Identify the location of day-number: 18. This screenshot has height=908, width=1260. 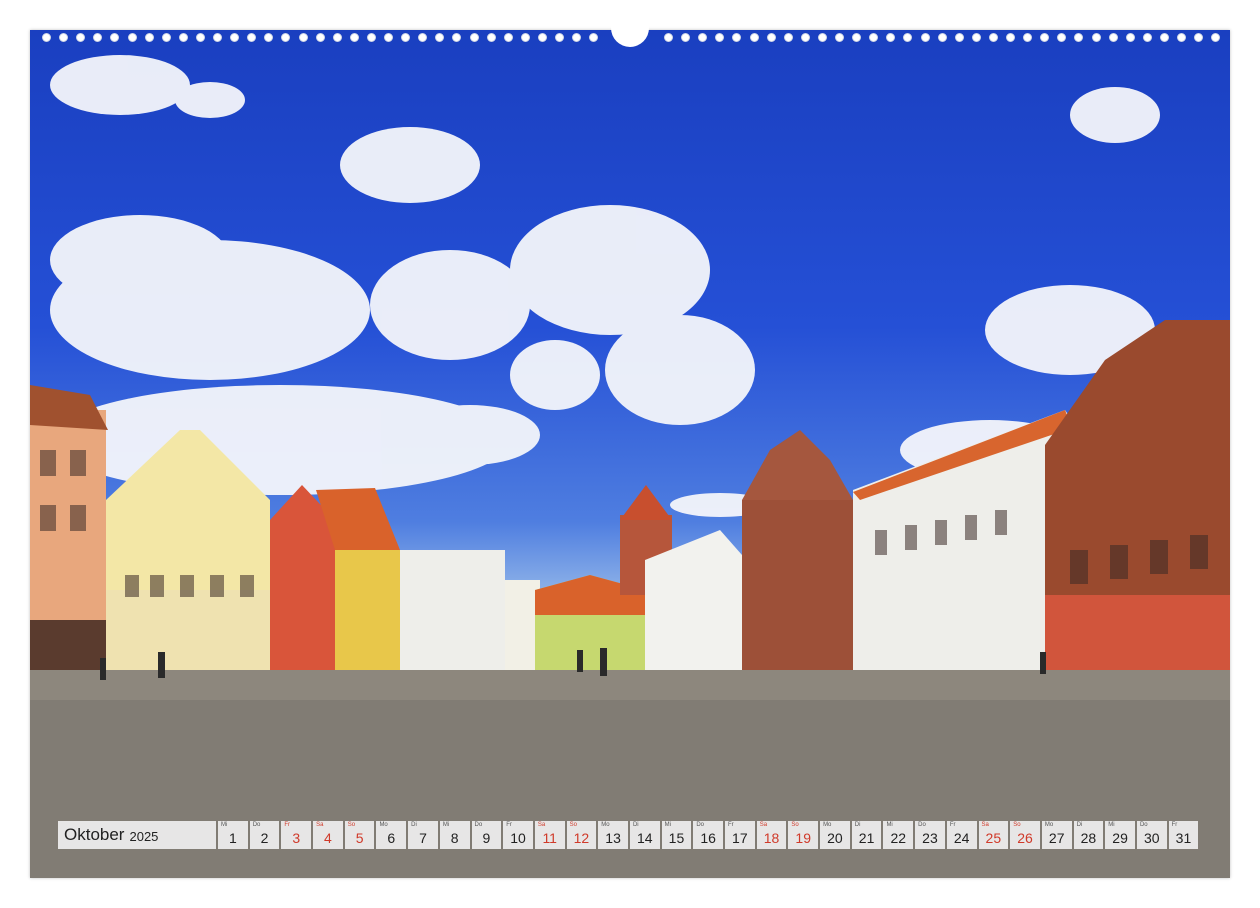
(771, 838).